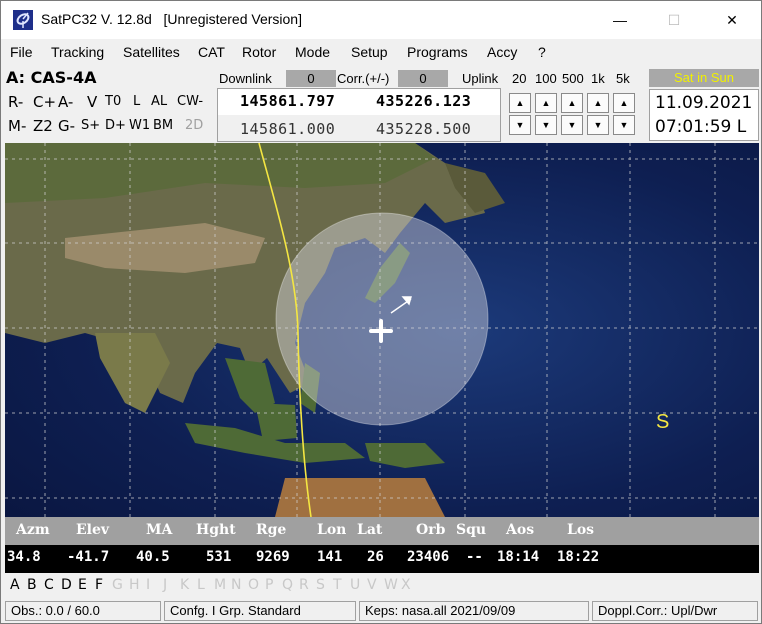 Image resolution: width=762 pixels, height=624 pixels. Describe the element at coordinates (15, 585) in the screenshot. I see `satellite-slot-a: A` at that location.